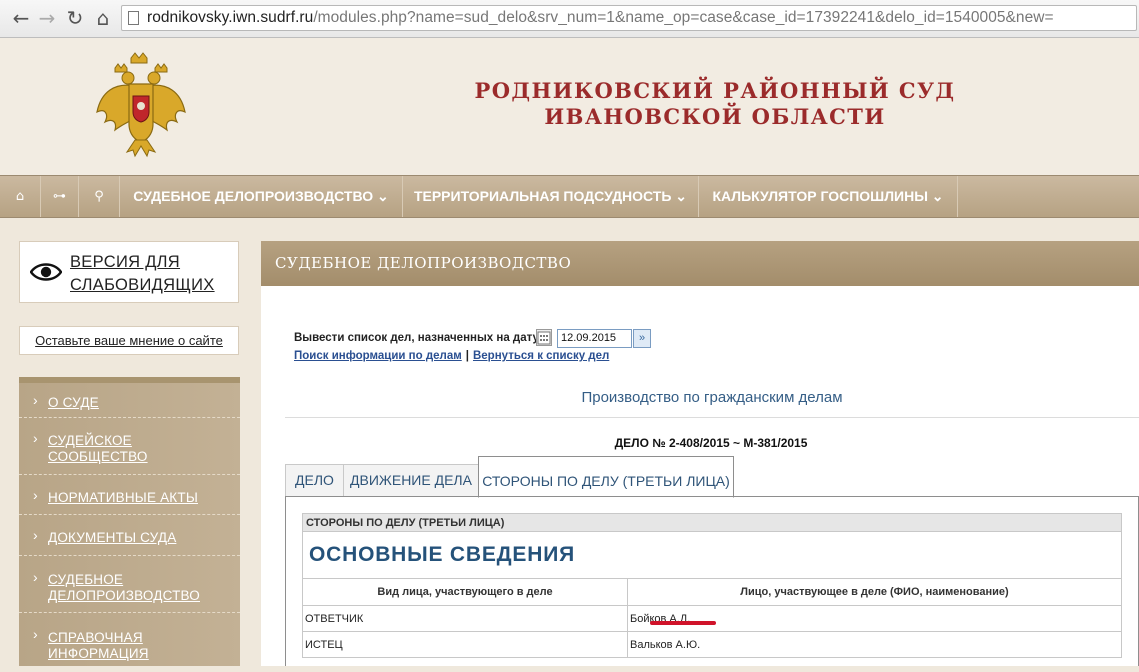  I want to click on sidebar-item-reference-info: › СПРАВОЧНАЯ ИНФОРМАЦИЯ, so click(129, 642).